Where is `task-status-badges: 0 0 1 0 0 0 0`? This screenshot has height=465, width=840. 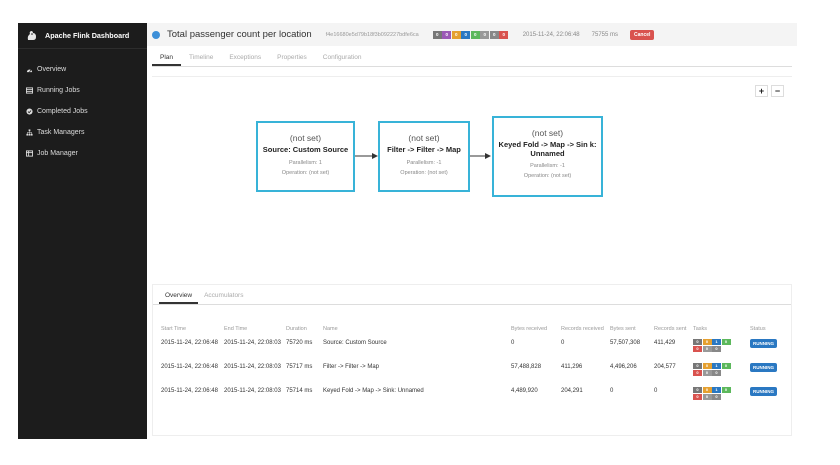
task-status-badges: 0 0 1 0 0 0 0 is located at coordinates (714, 346).